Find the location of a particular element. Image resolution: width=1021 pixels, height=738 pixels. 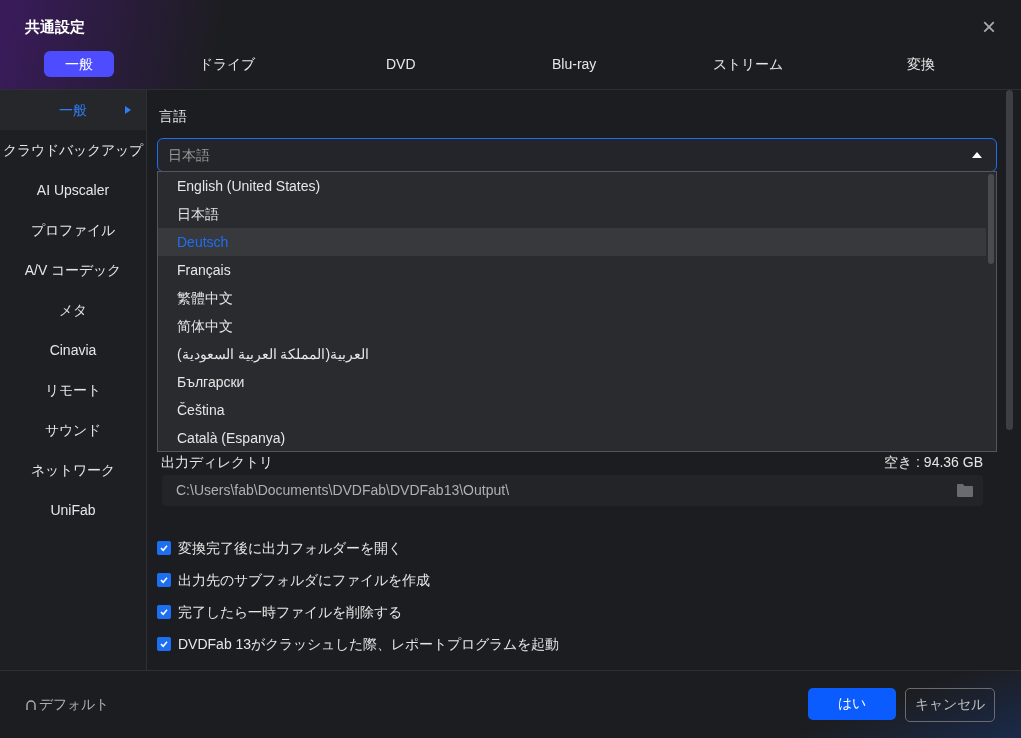

output-directory-label: 出力ディレクトリ is located at coordinates (217, 462).